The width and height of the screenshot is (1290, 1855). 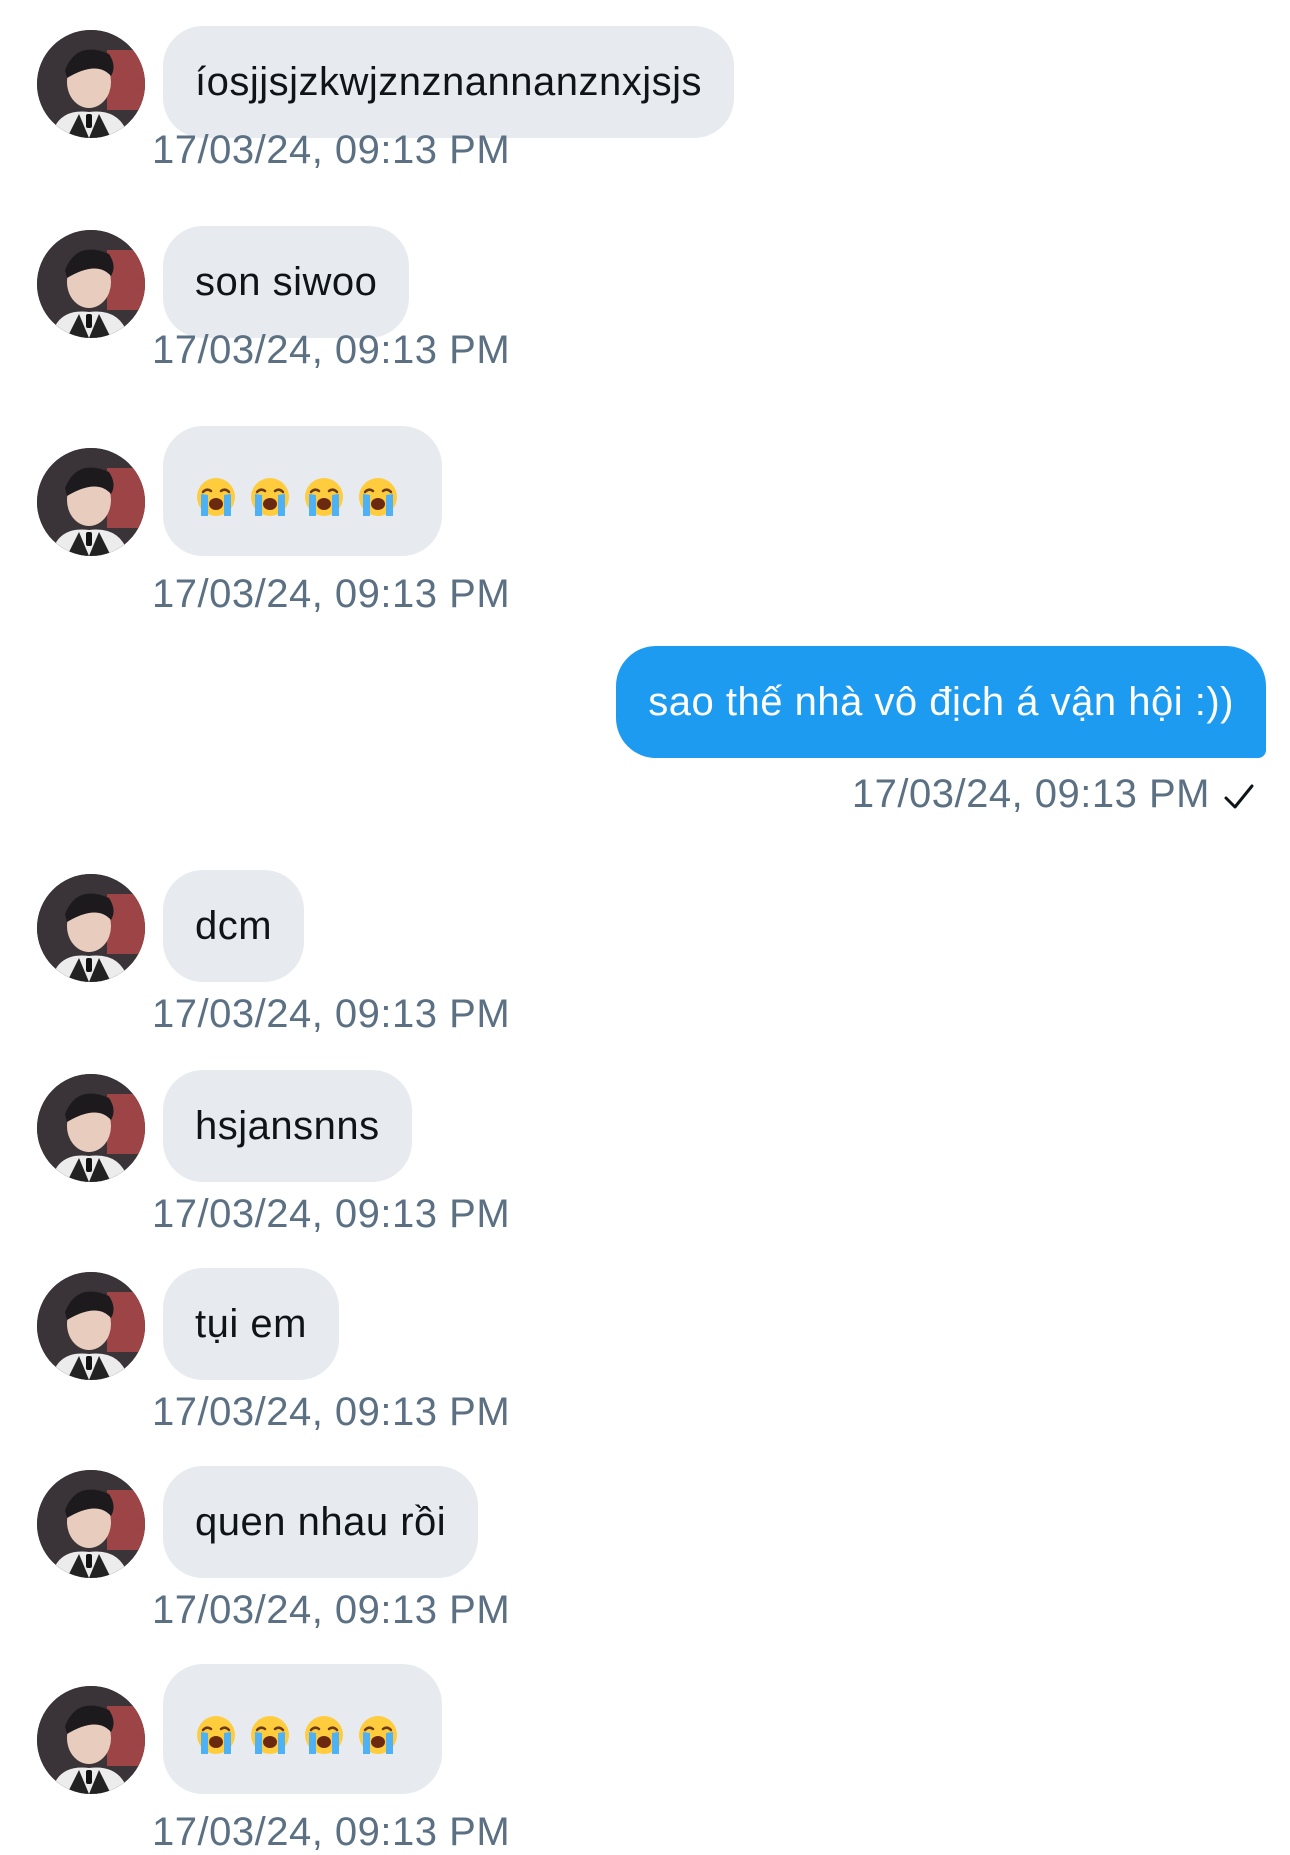 I want to click on message-bubble: tụi em, so click(x=251, y=1324).